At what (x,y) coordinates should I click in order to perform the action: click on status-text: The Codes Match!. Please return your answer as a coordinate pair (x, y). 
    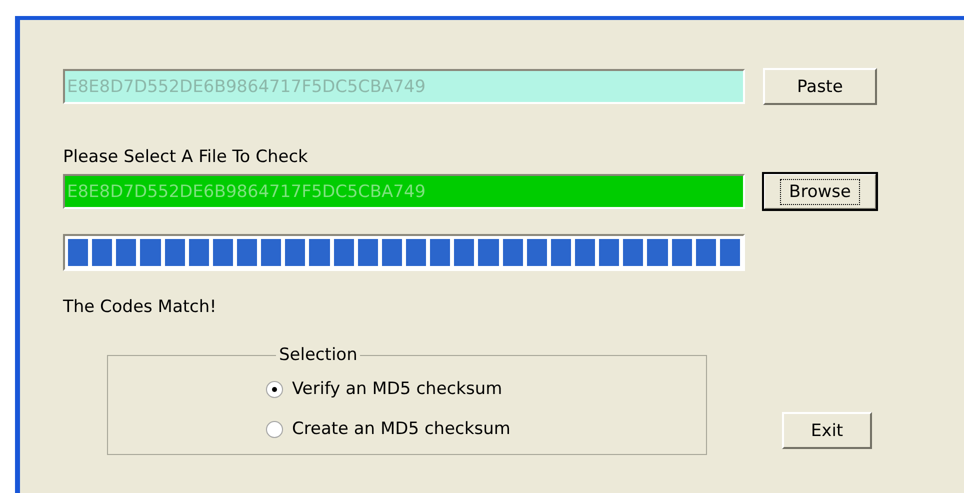
    Looking at the image, I should click on (140, 307).